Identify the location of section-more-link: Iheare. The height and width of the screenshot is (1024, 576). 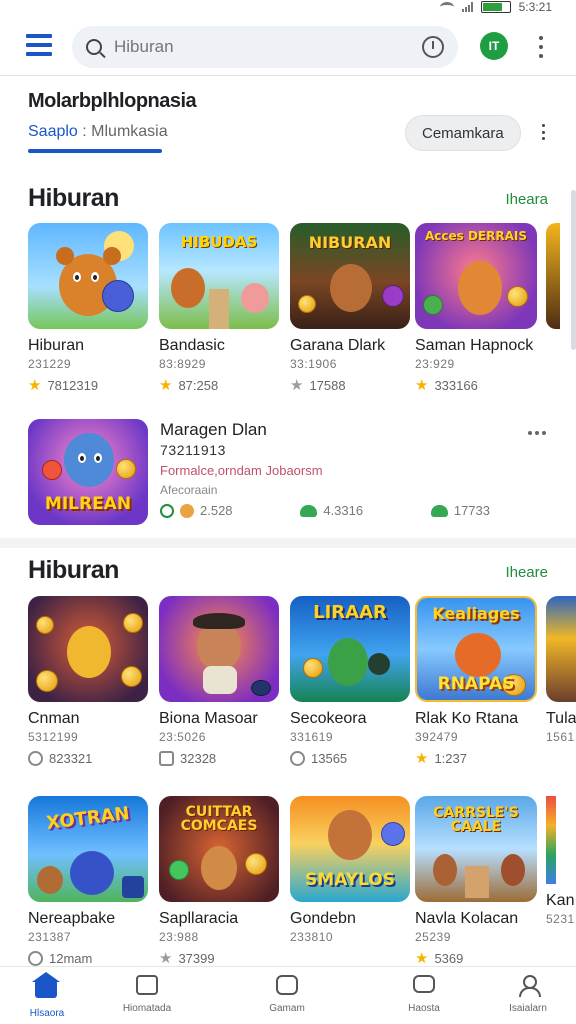
(526, 572).